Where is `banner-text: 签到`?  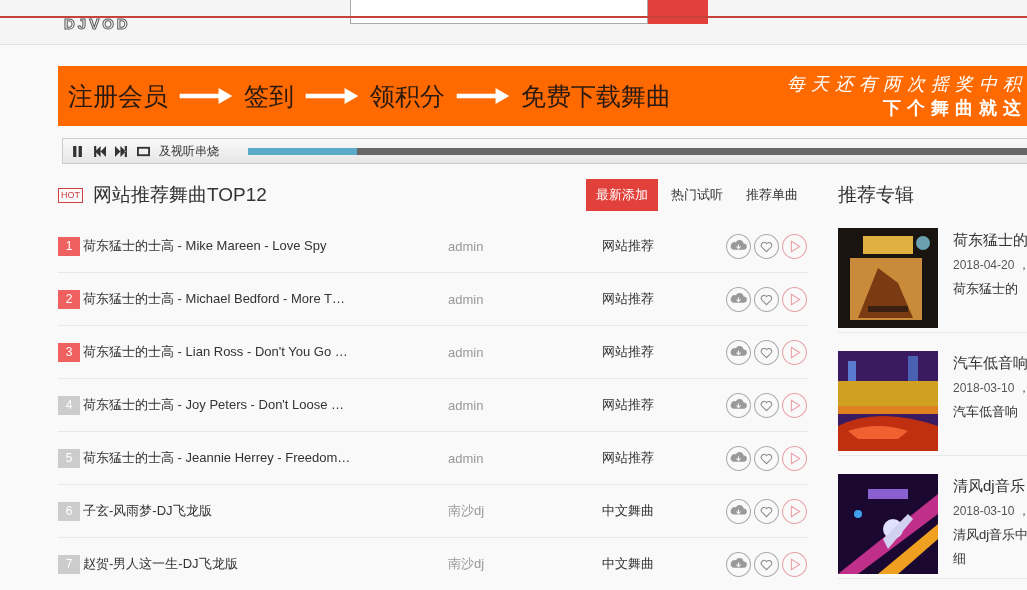
banner-text: 签到 is located at coordinates (269, 96).